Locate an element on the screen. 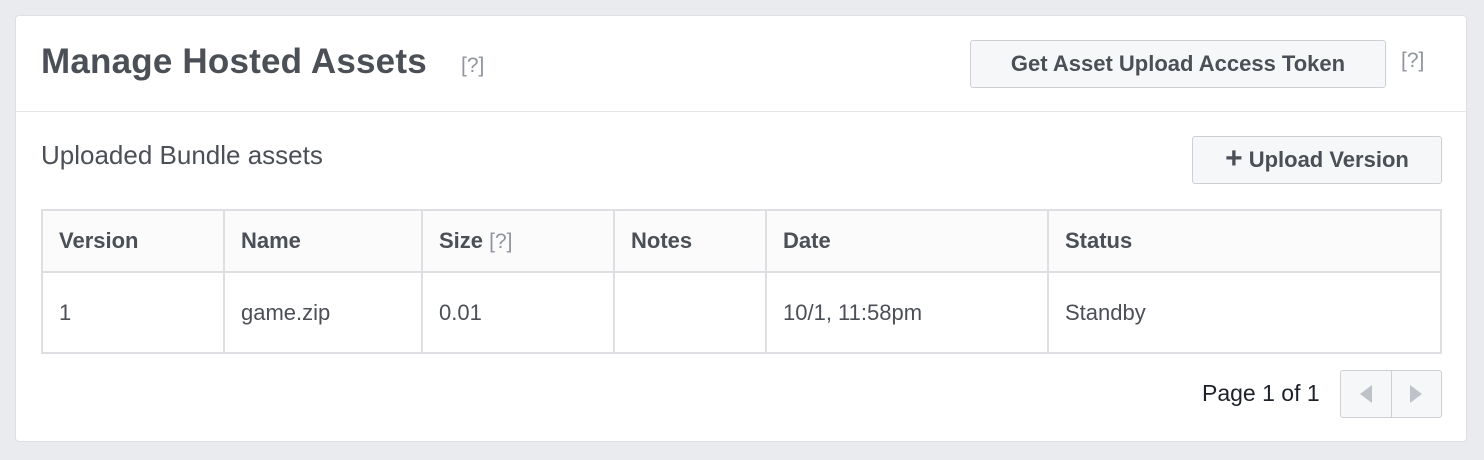  cell-status: Standby is located at coordinates (1244, 312).